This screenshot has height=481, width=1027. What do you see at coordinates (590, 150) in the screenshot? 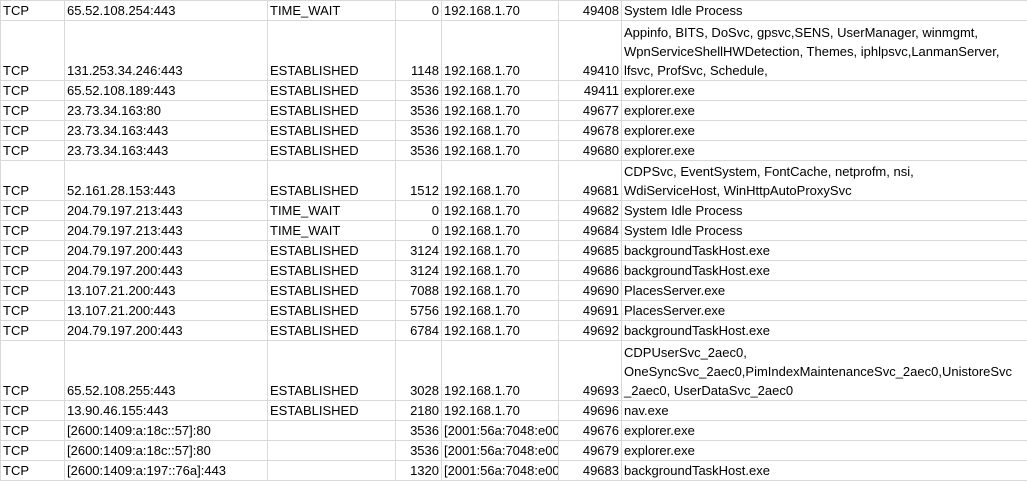
I see `cell-local-port: 49680` at bounding box center [590, 150].